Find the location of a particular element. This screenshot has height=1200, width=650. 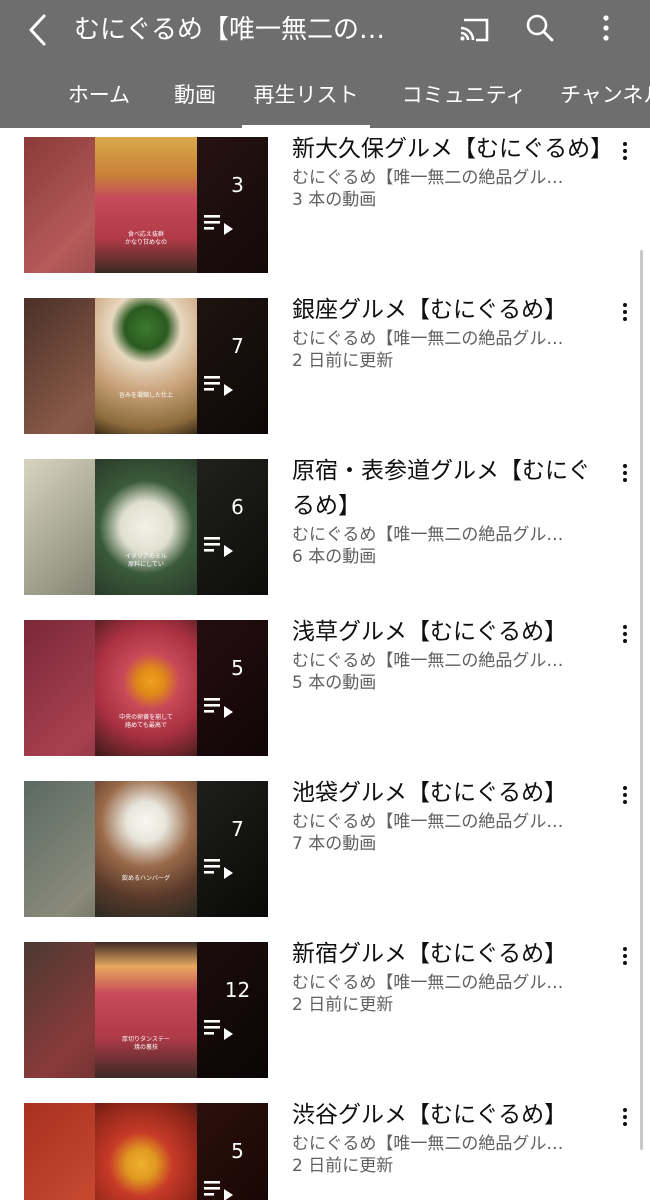

playlist-title: 浅草グルメ【むにぐるめ】 is located at coordinates (430, 632).